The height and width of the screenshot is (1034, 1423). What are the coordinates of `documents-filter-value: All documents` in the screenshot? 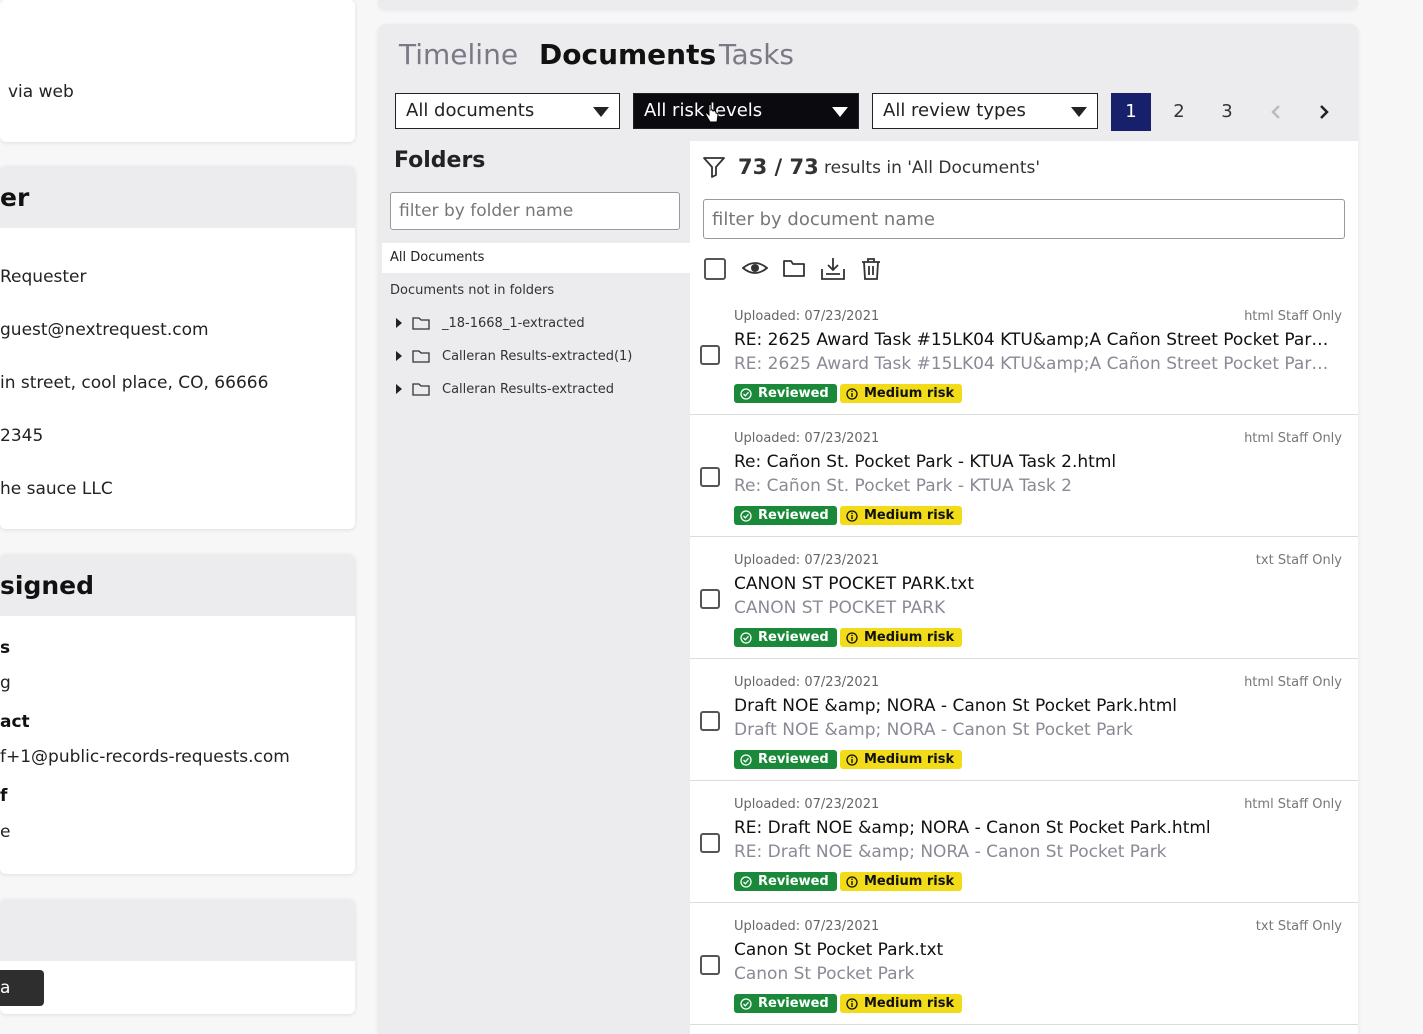 It's located at (470, 110).